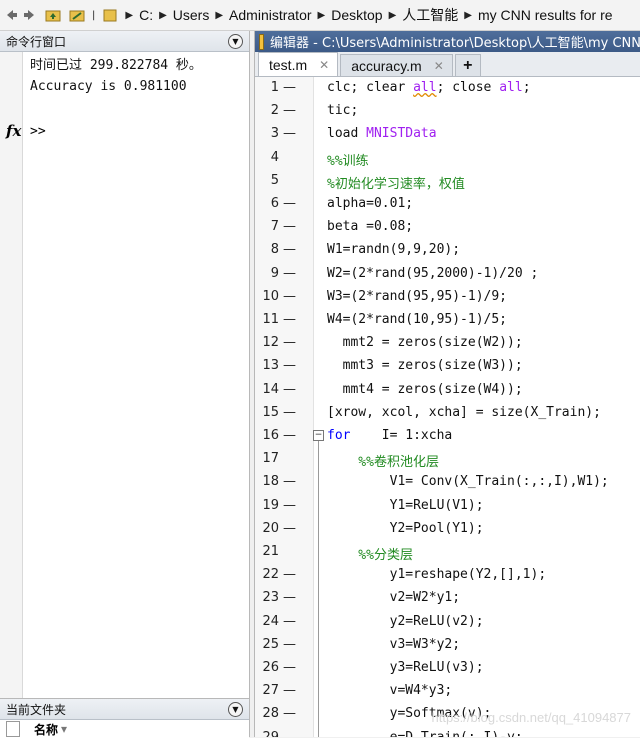 The height and width of the screenshot is (738, 640). I want to click on code-text: e=D_Train(:,I)-y;, so click(425, 733).